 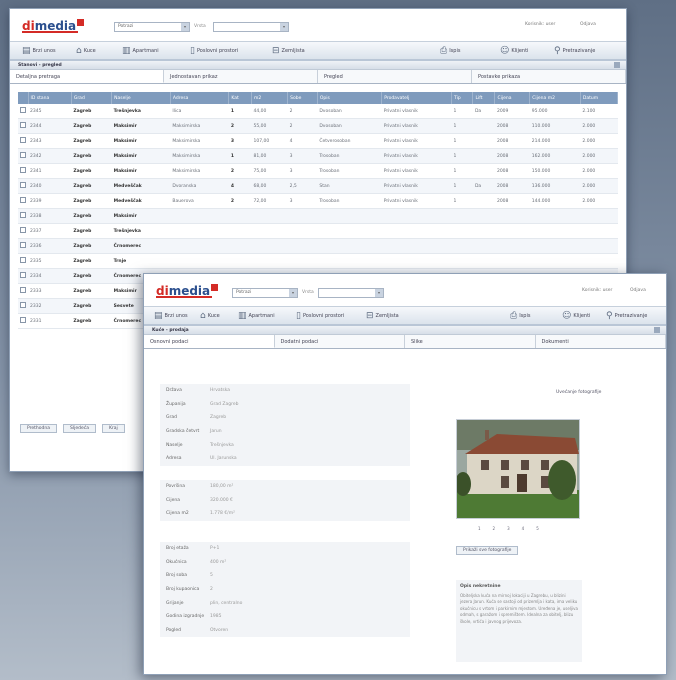 What do you see at coordinates (599, 98) in the screenshot?
I see `column-header: Datum` at bounding box center [599, 98].